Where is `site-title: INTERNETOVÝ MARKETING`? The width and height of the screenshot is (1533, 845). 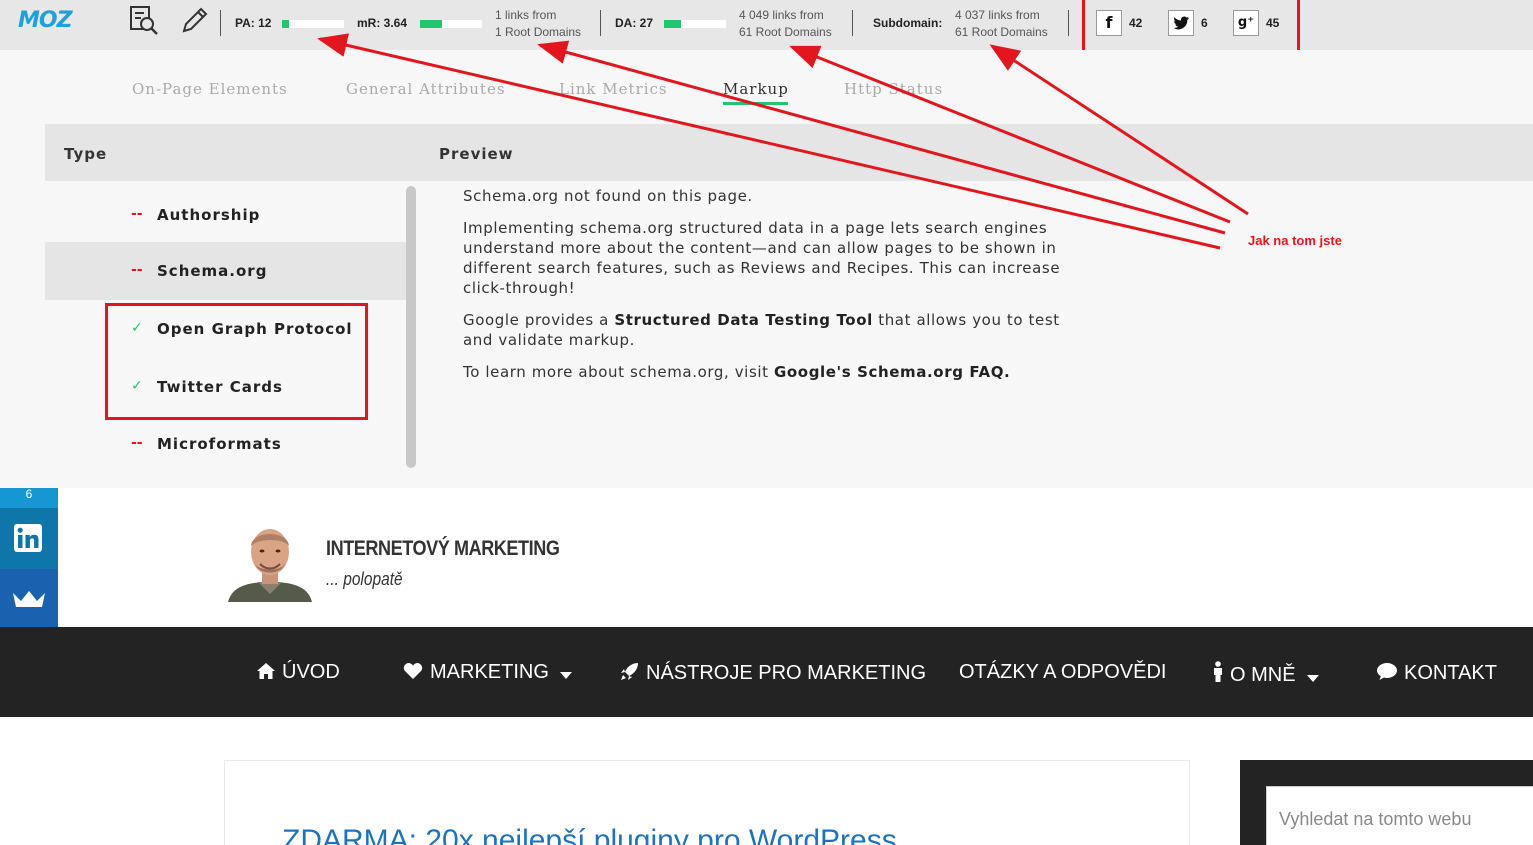 site-title: INTERNETOVÝ MARKETING is located at coordinates (443, 549).